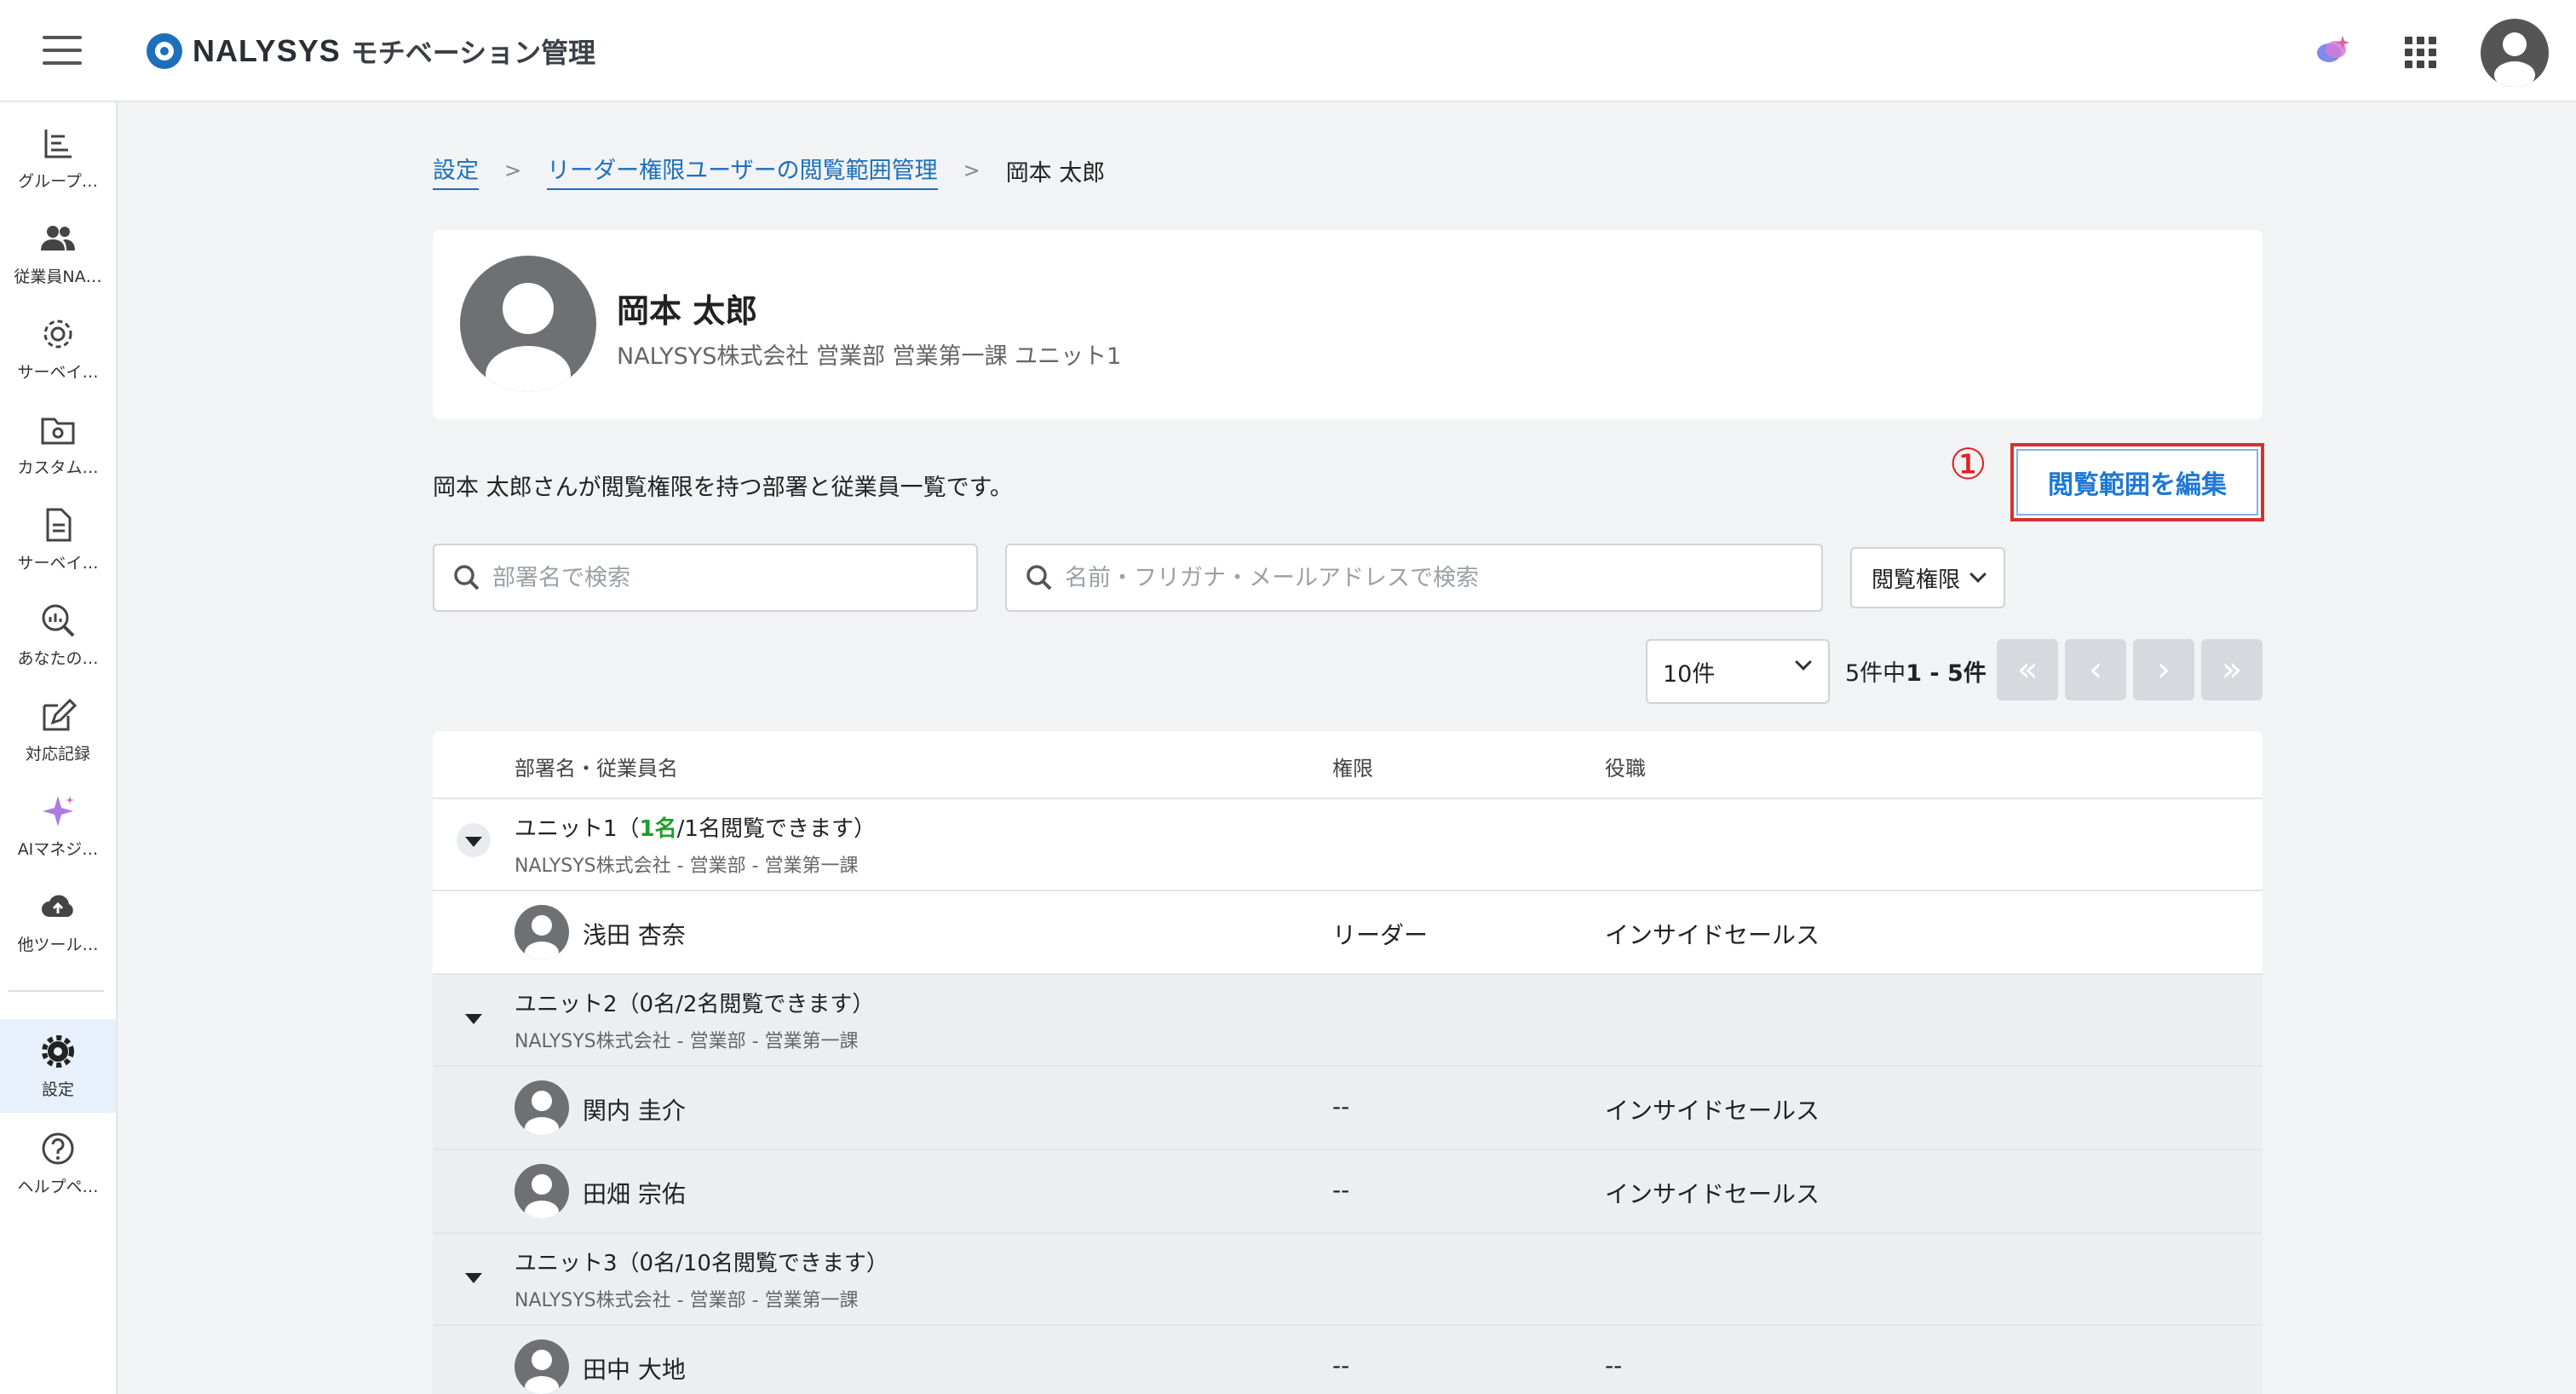 This screenshot has width=2576, height=1394. What do you see at coordinates (2515, 53) in the screenshot?
I see `user-avatar` at bounding box center [2515, 53].